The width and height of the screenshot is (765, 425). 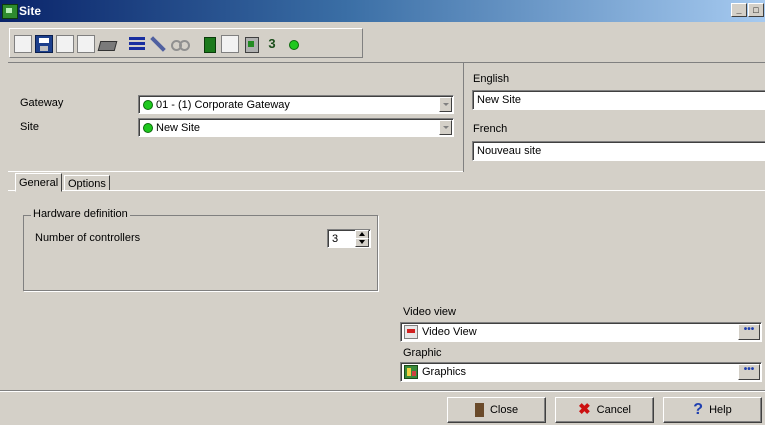 I want to click on help-question-icon: ?, so click(x=698, y=410).